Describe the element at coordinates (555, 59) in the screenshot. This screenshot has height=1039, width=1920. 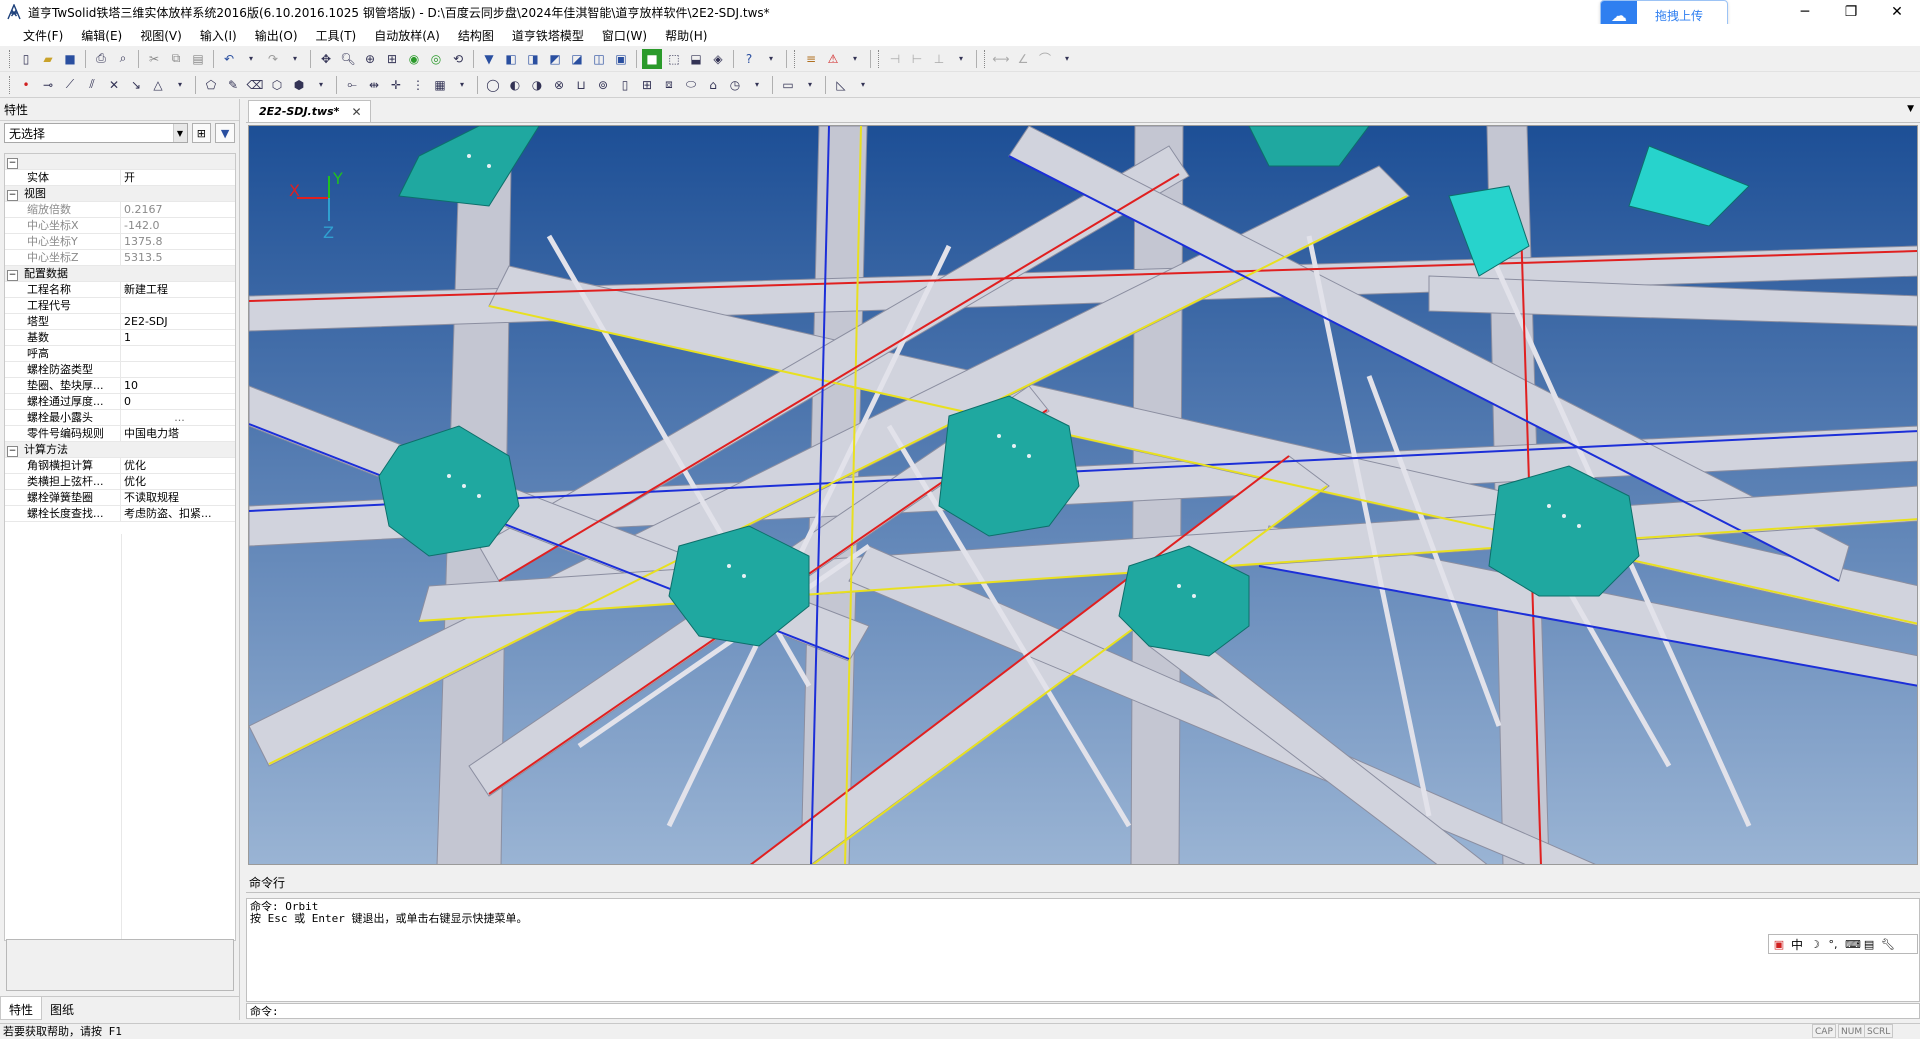
I see `view-left-icon: ◩` at that location.